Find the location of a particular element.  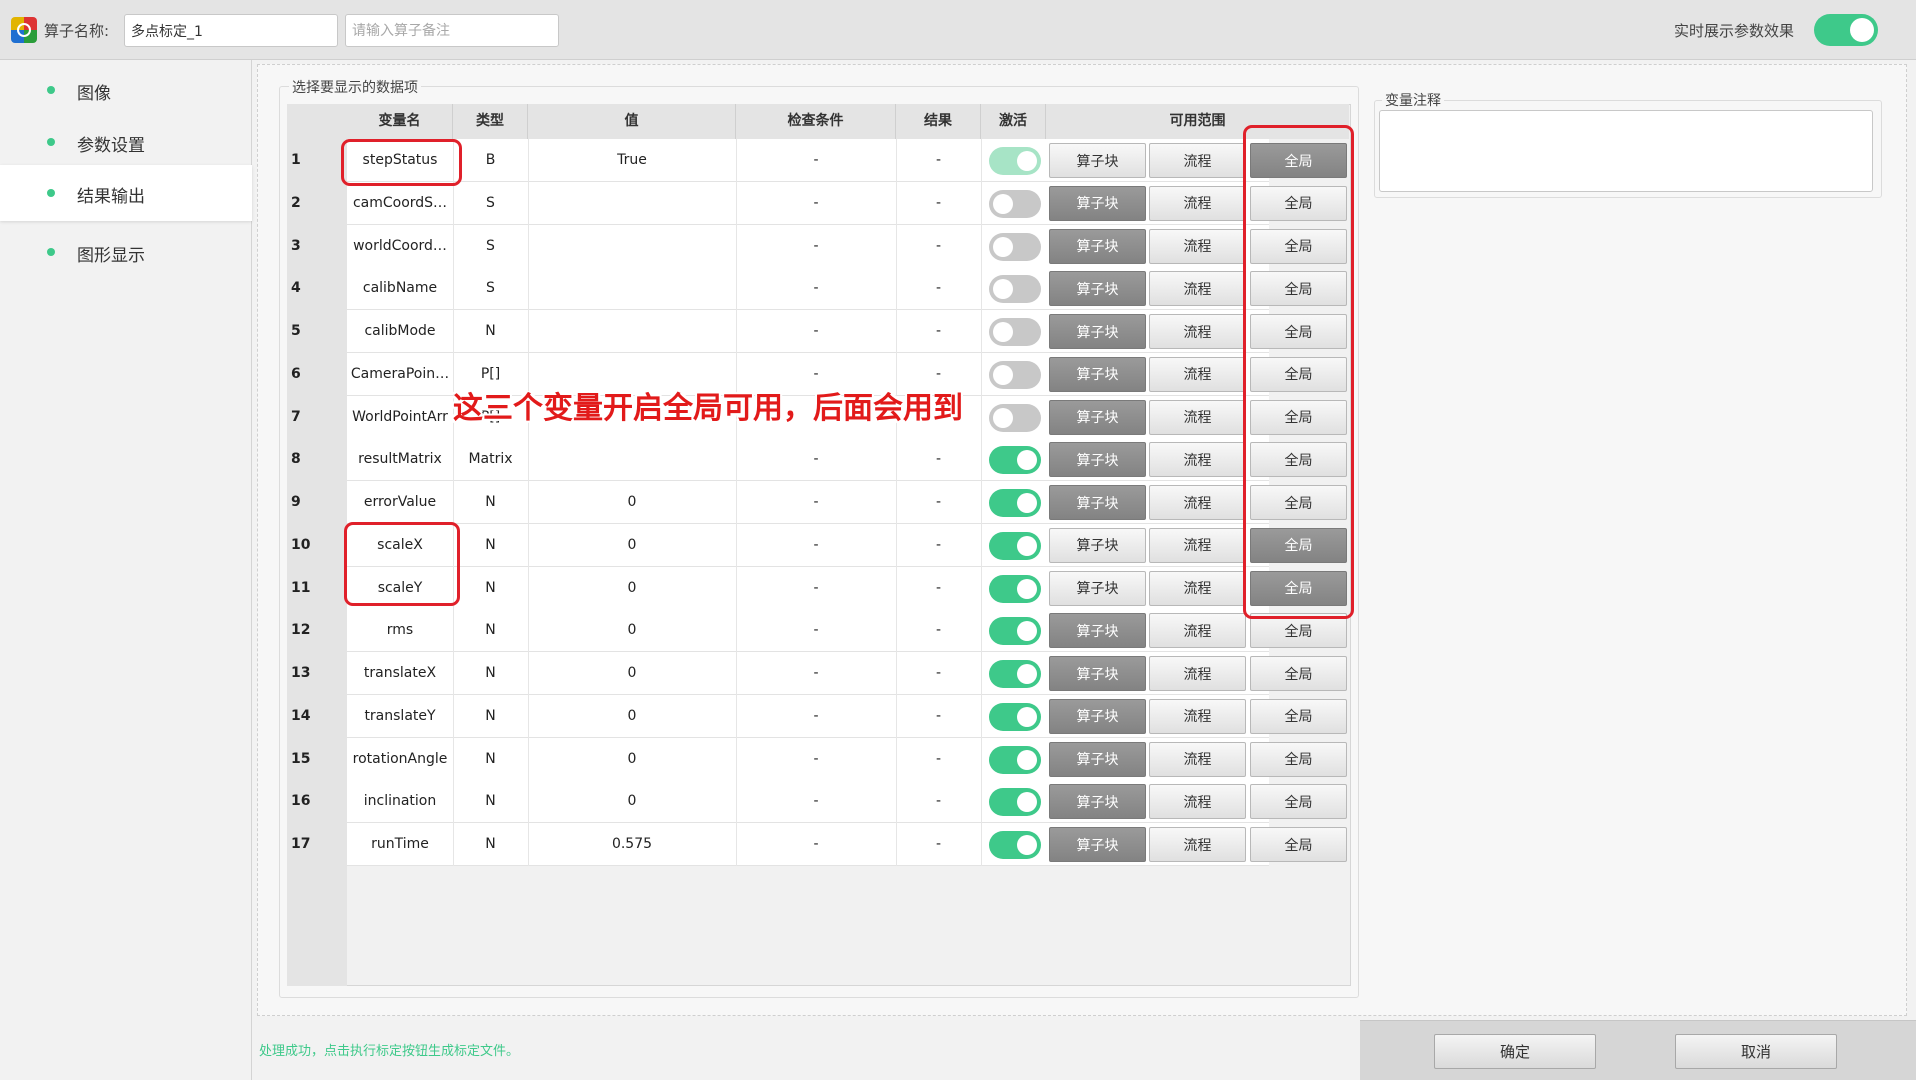

table-row: 17 runTime N 0.575 - - 算子块 流程 全局 is located at coordinates (819, 844).